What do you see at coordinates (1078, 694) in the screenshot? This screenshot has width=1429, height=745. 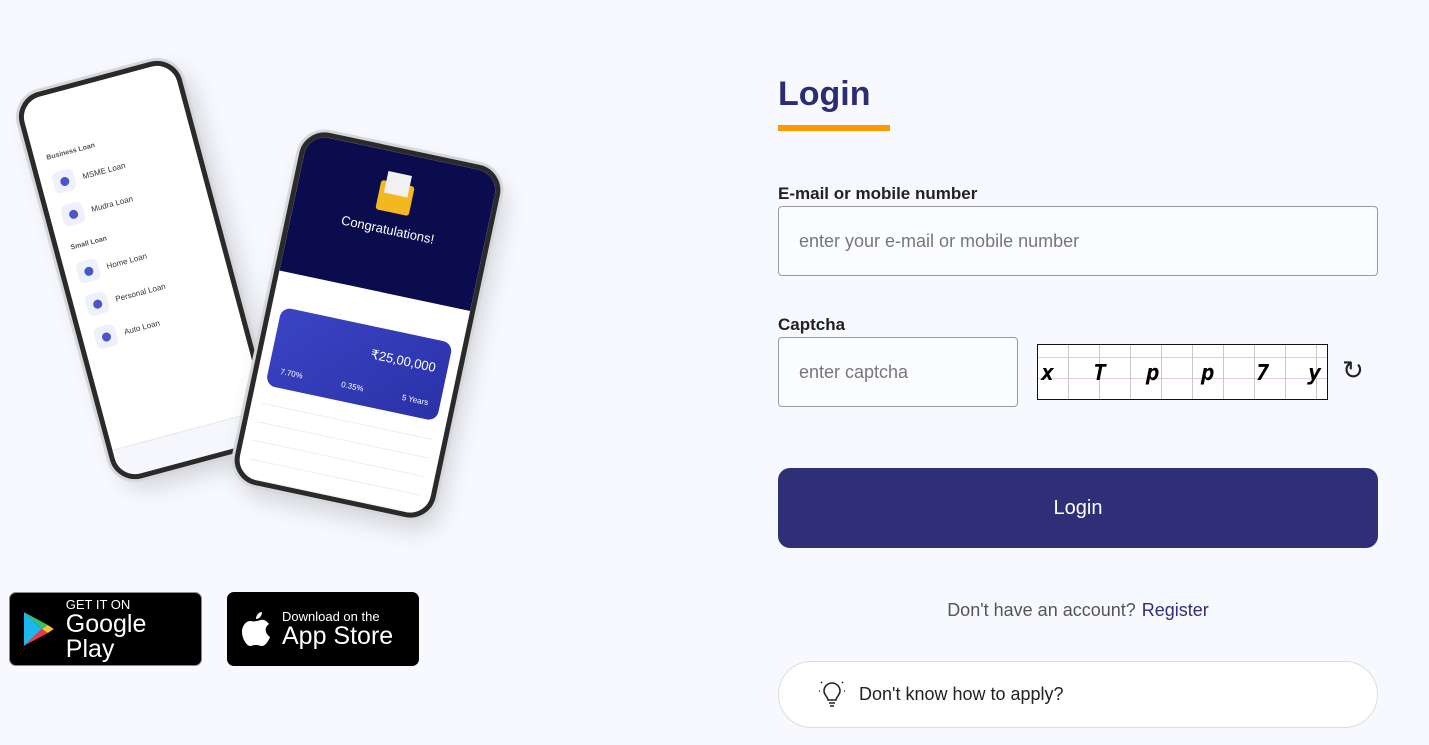 I see `help-button: Don't know how to apply?` at bounding box center [1078, 694].